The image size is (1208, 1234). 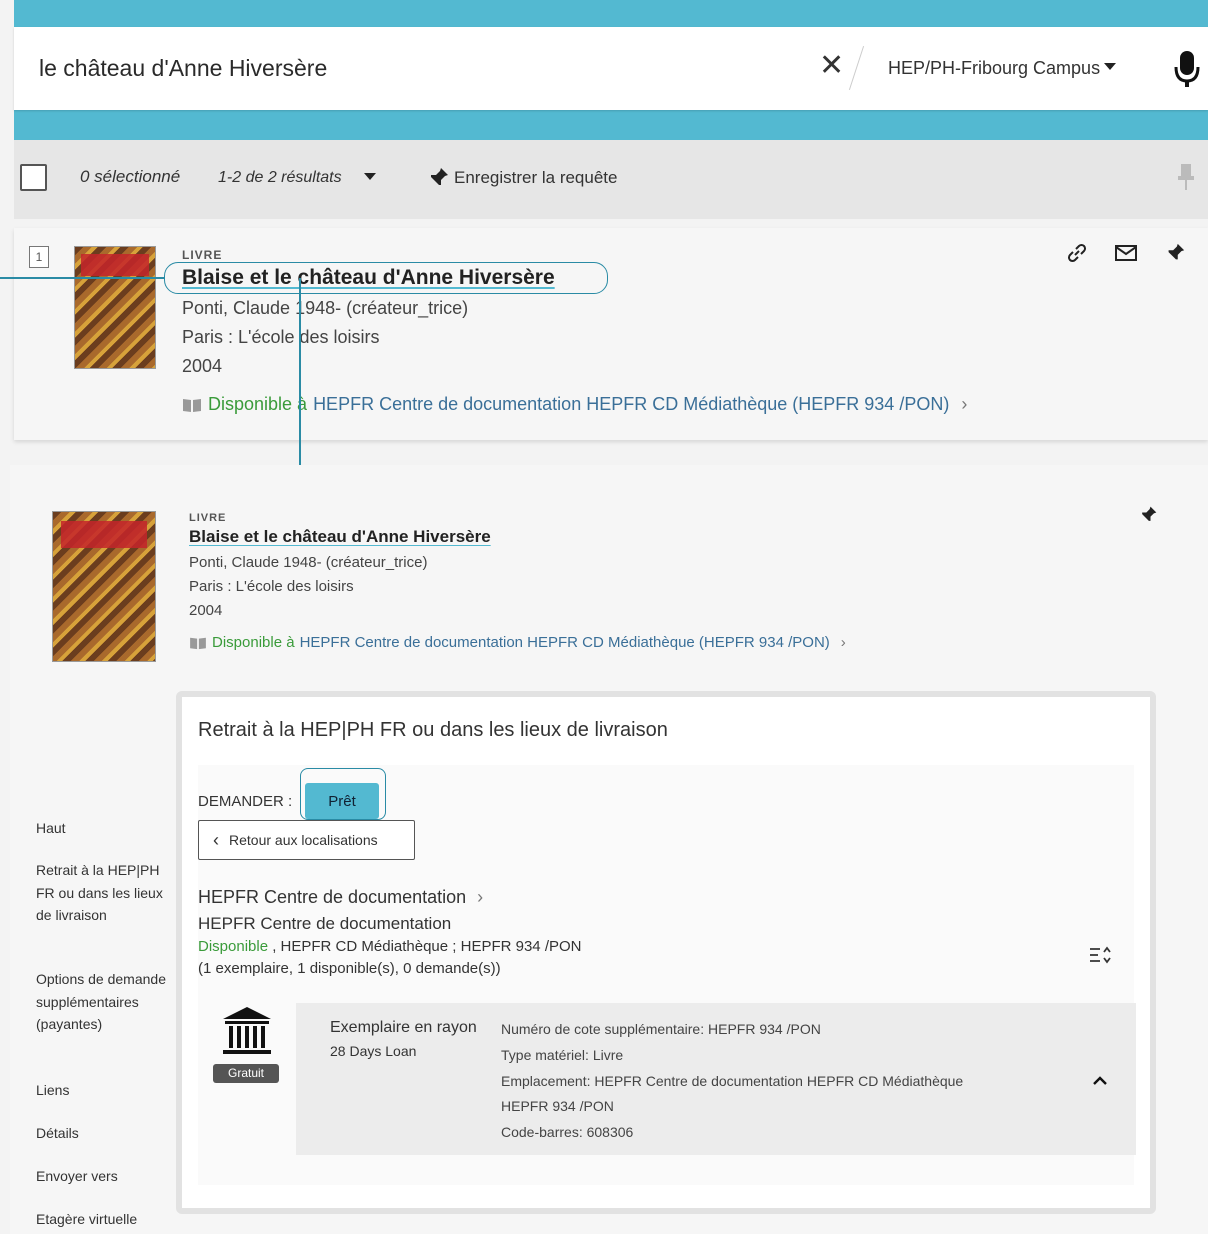 I want to click on callout-line, so click(x=82, y=278).